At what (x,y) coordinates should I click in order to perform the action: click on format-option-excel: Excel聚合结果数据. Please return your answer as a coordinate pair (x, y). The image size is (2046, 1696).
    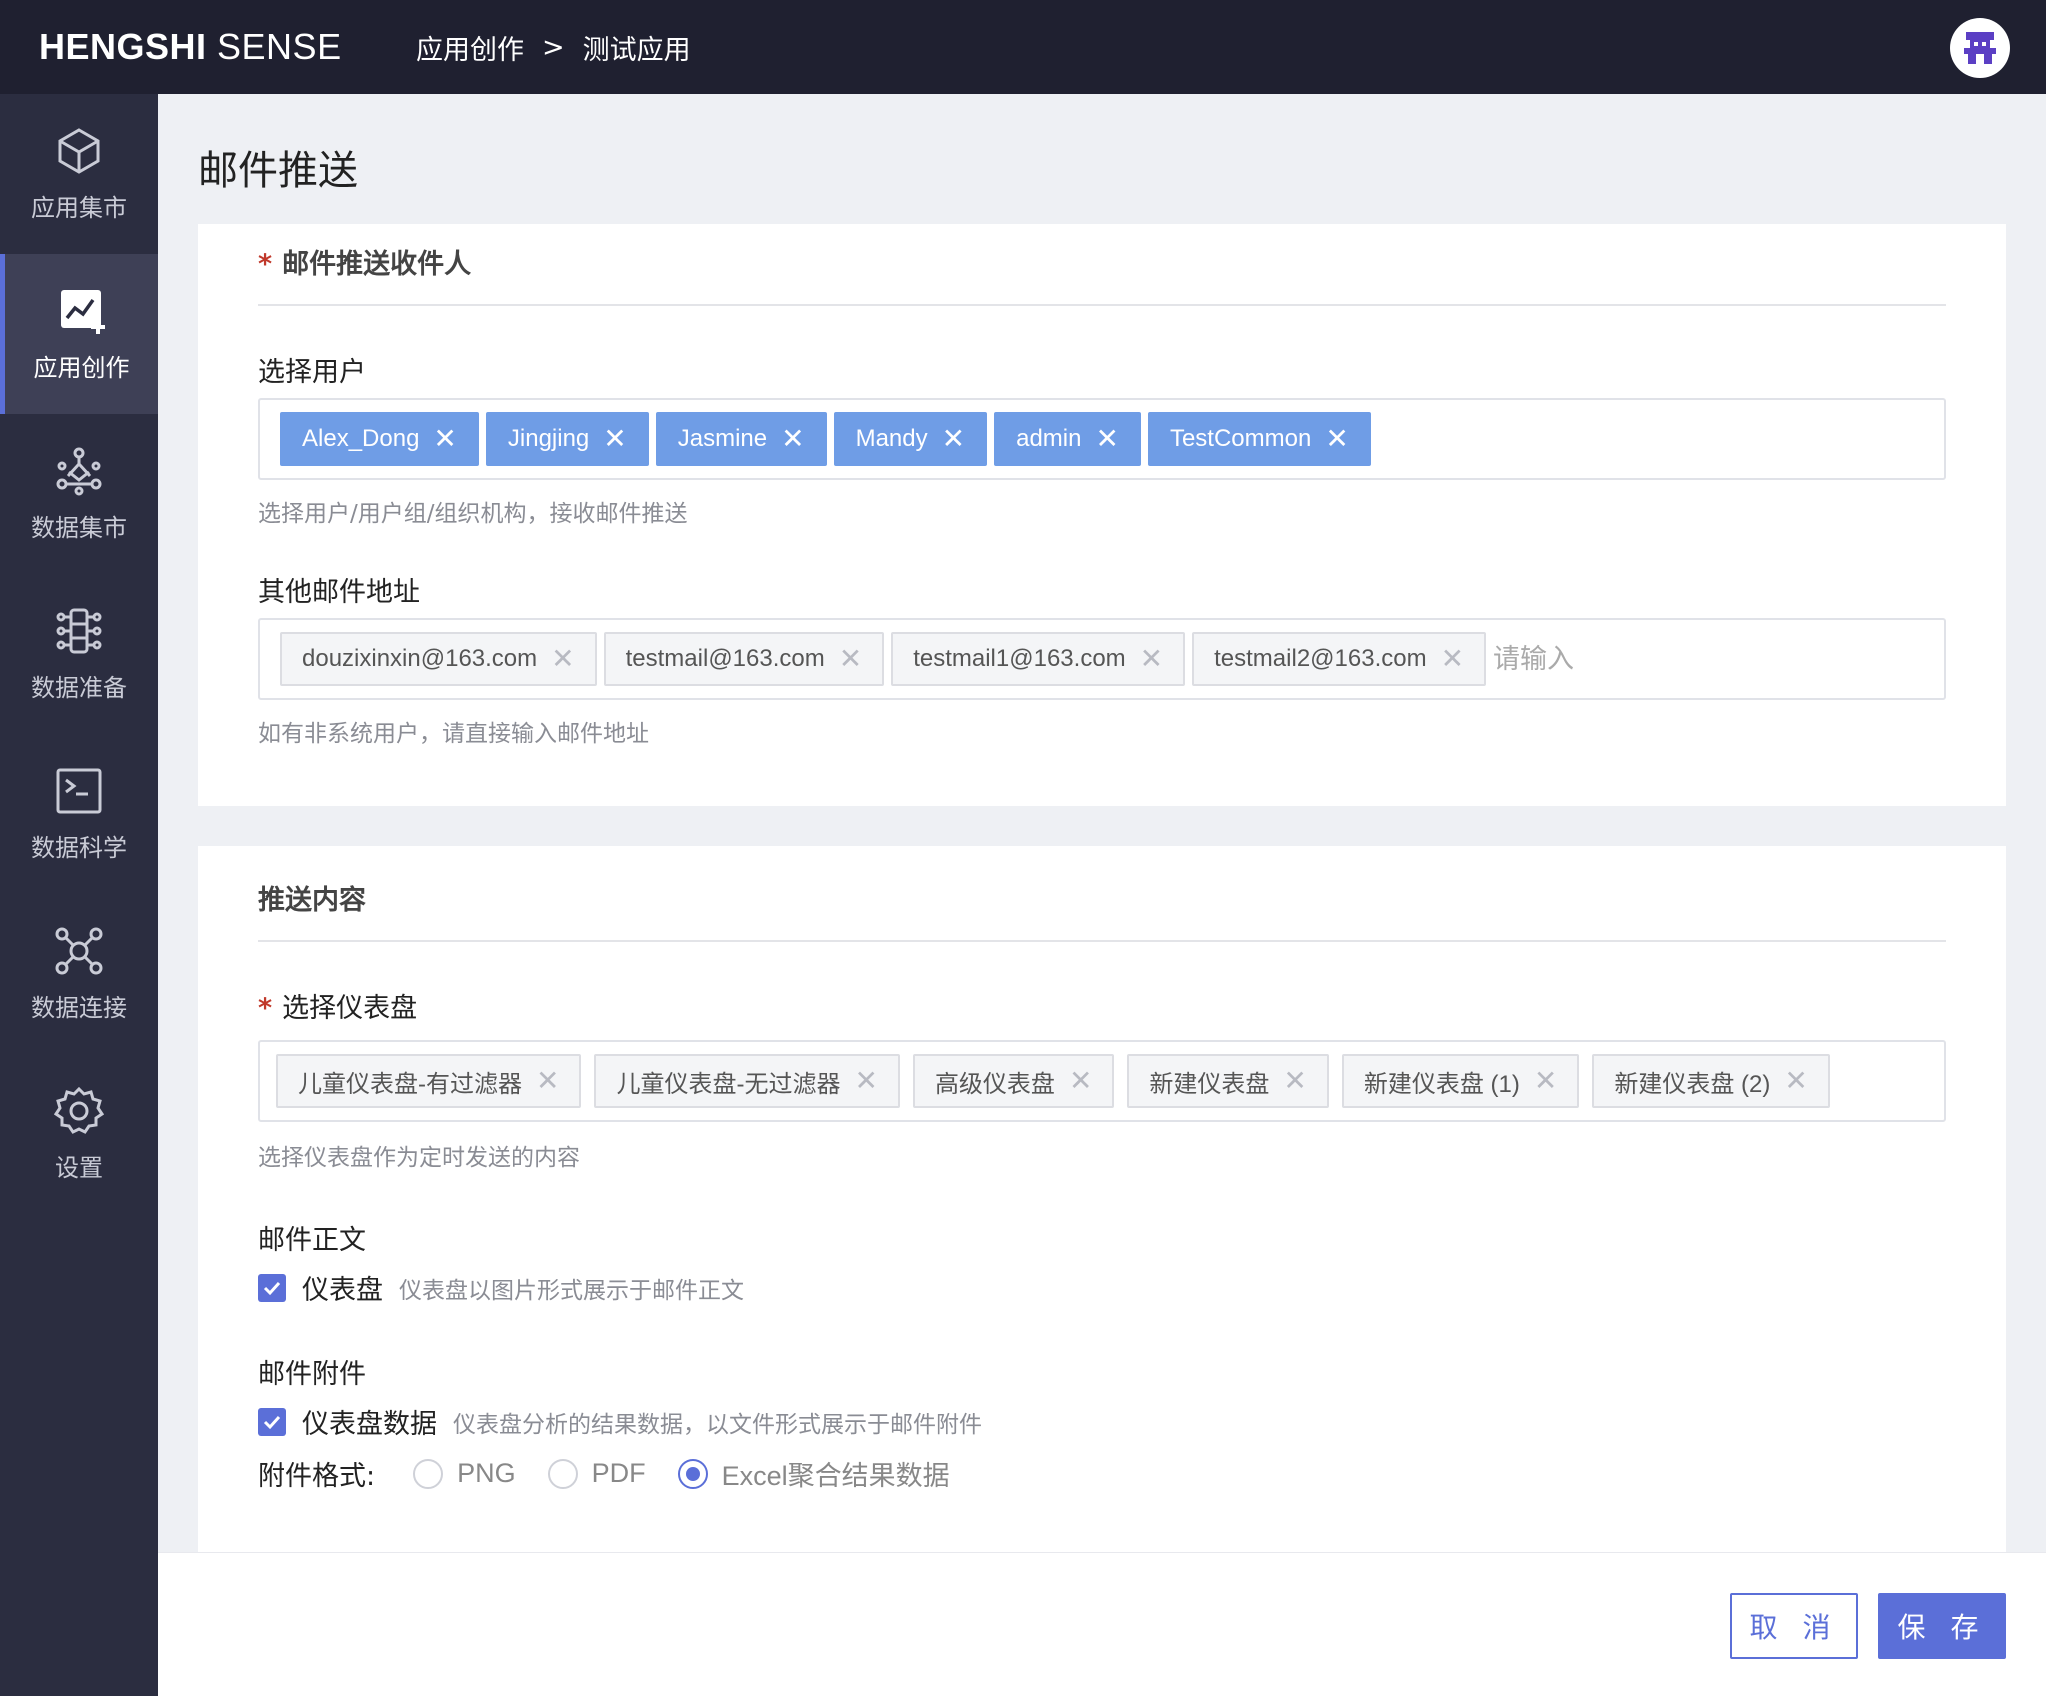
    Looking at the image, I should click on (813, 1473).